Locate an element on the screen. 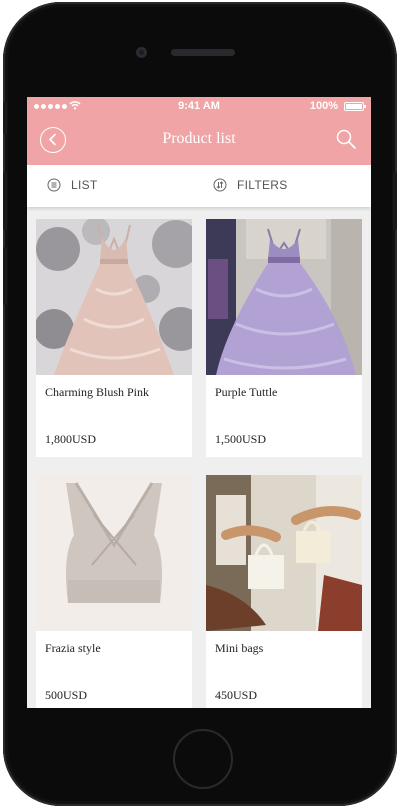 This screenshot has width=400, height=808. front-camera is located at coordinates (141, 52).